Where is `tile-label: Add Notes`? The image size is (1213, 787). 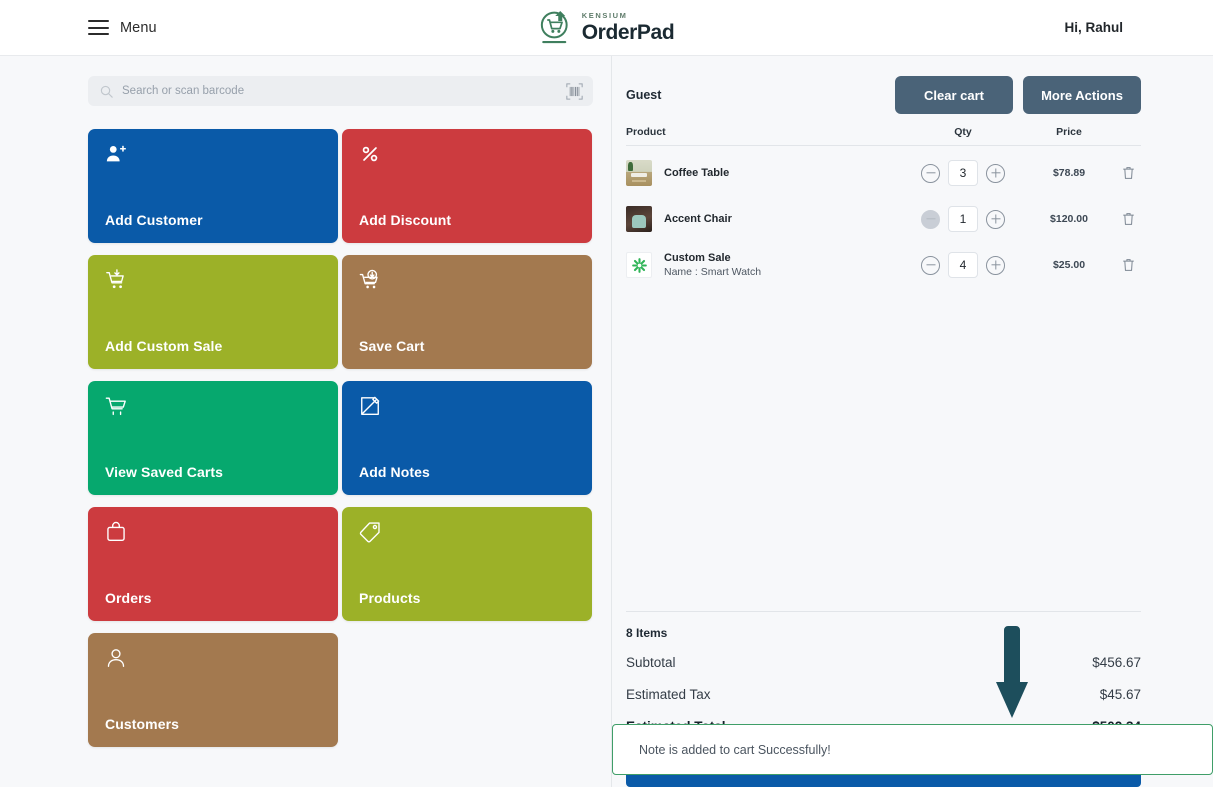 tile-label: Add Notes is located at coordinates (394, 472).